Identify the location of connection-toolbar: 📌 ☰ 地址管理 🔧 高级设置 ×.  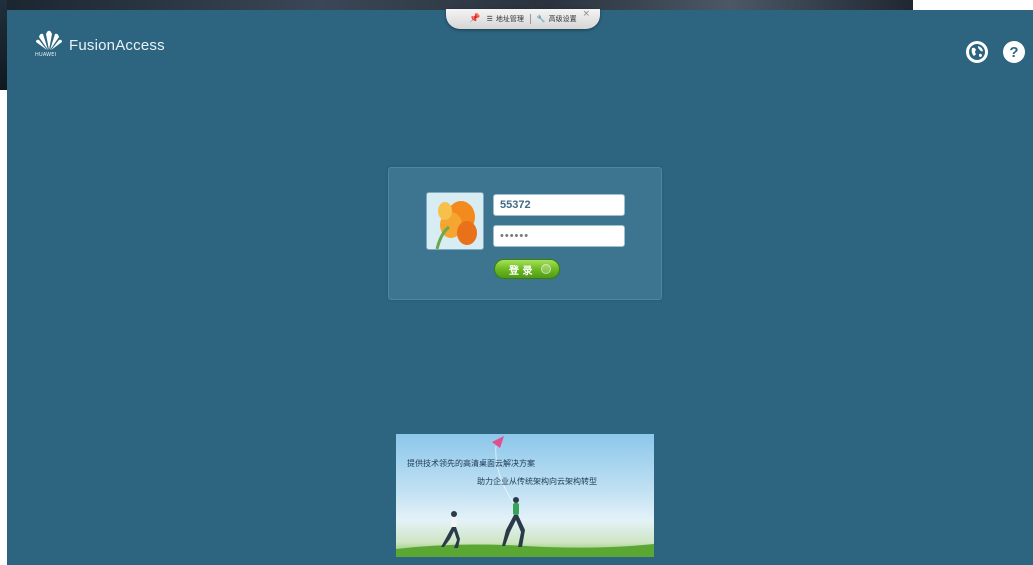
(523, 19).